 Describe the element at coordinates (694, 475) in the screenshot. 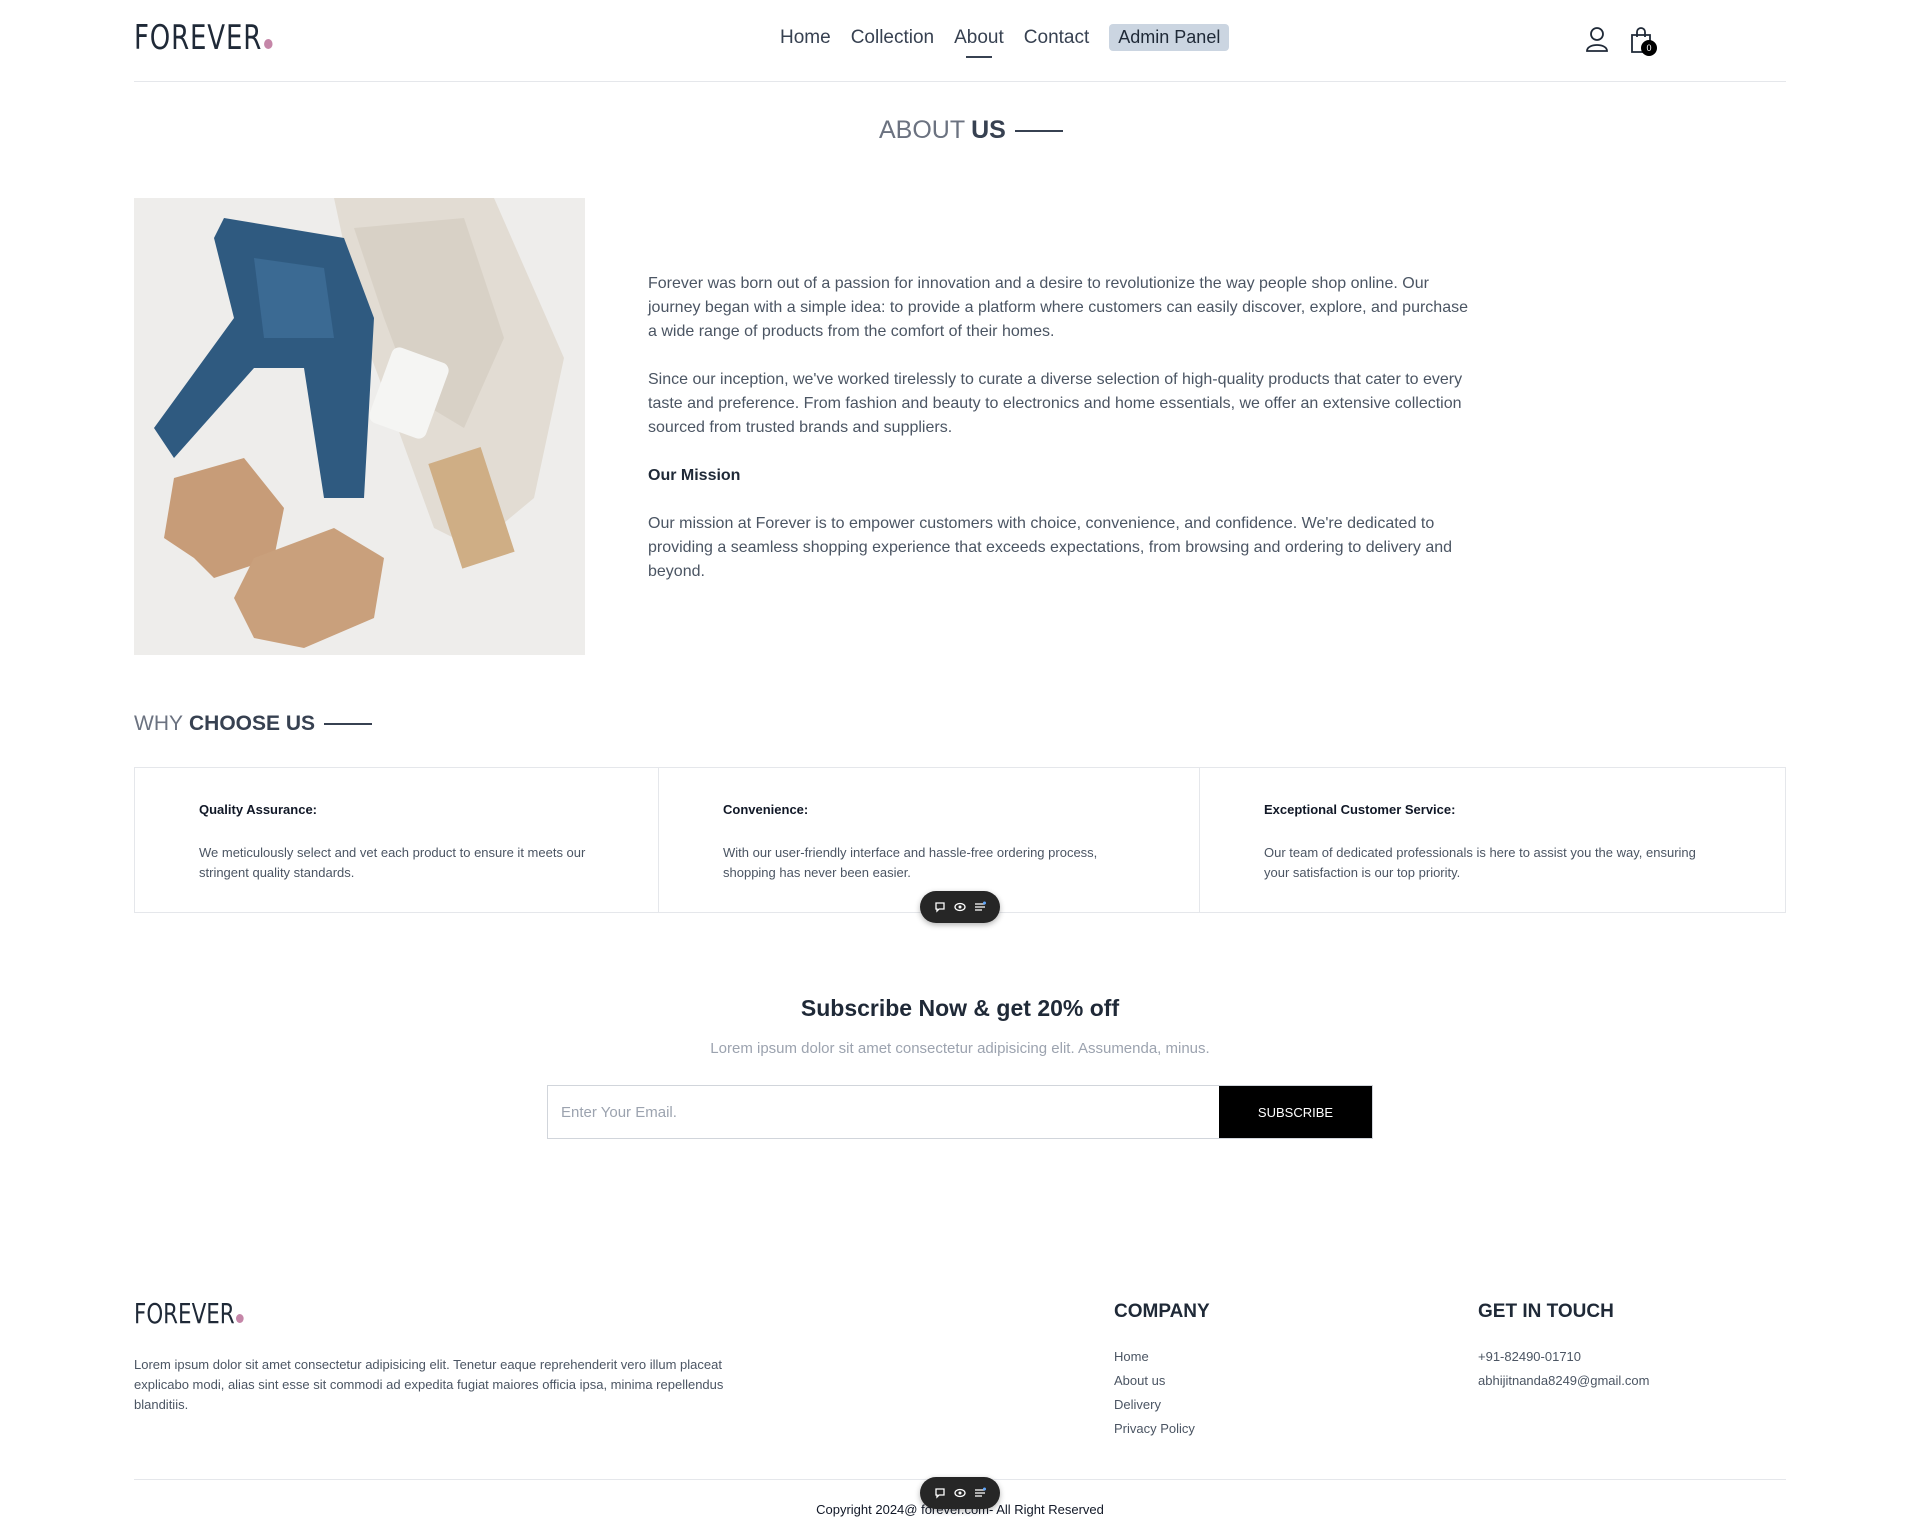

I see `mission-heading: Our Mission` at that location.